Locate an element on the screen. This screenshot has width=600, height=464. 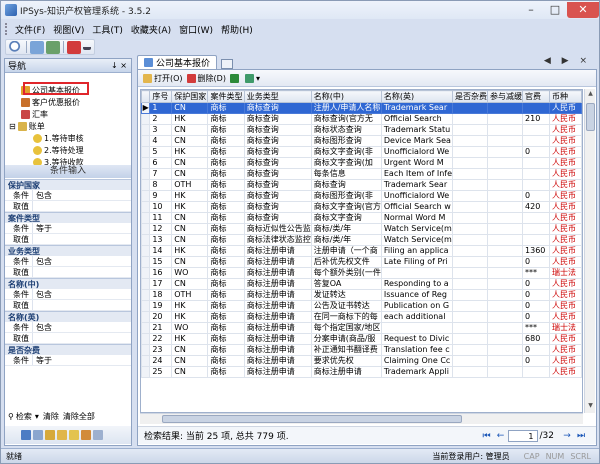
tag-icon is located at coordinates (86, 435).